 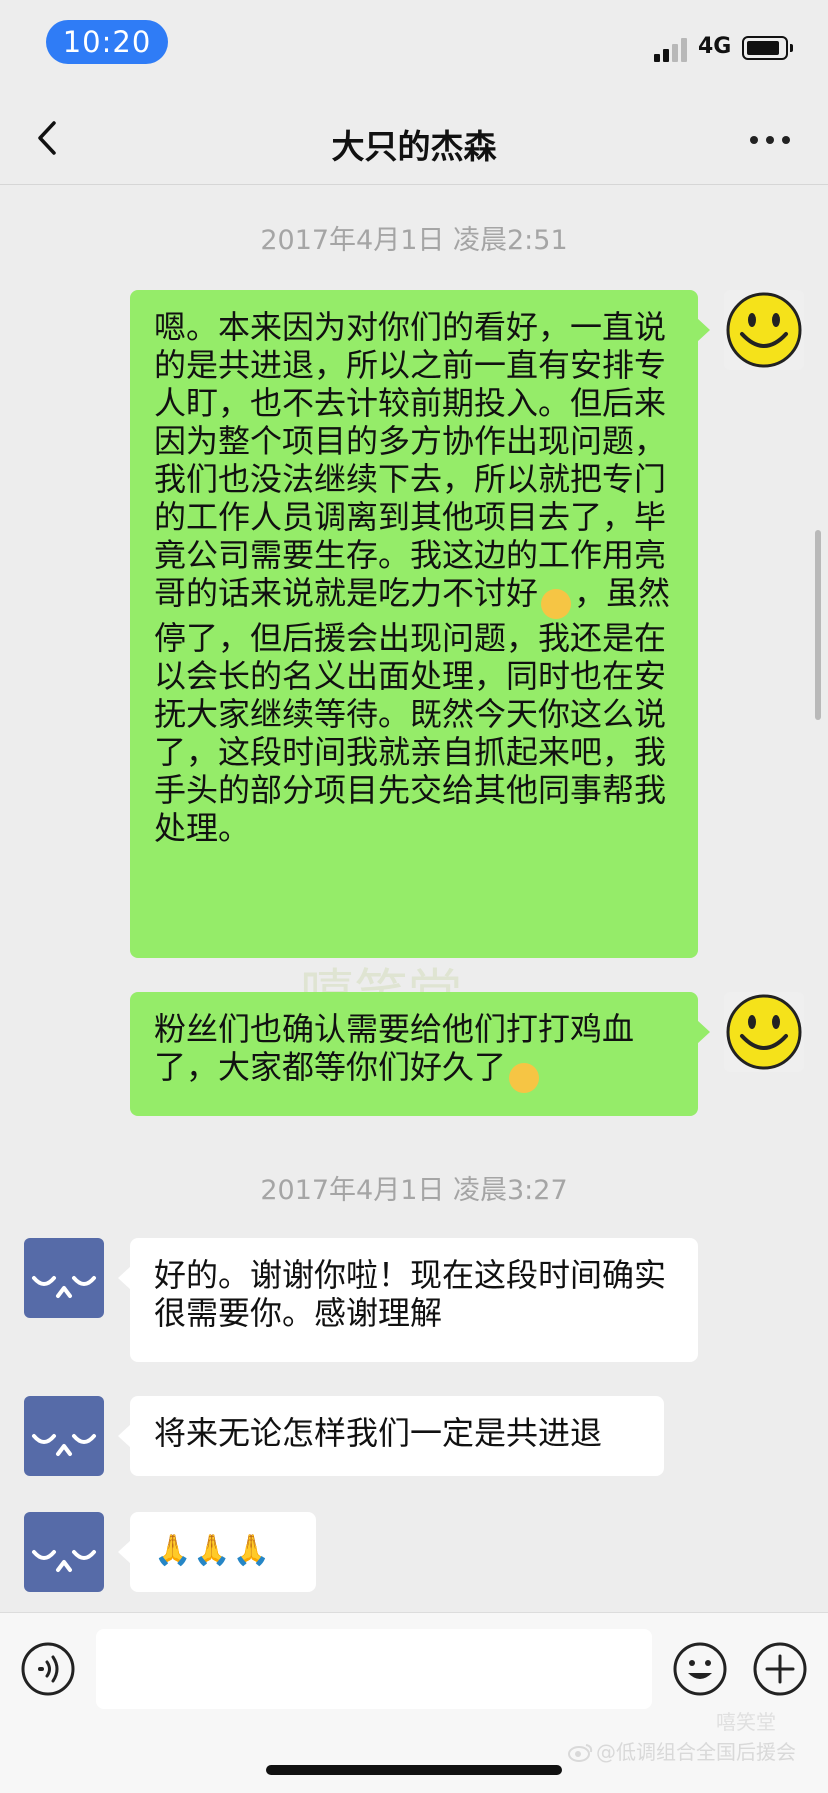 I want to click on more-dots-icon, so click(x=770, y=141).